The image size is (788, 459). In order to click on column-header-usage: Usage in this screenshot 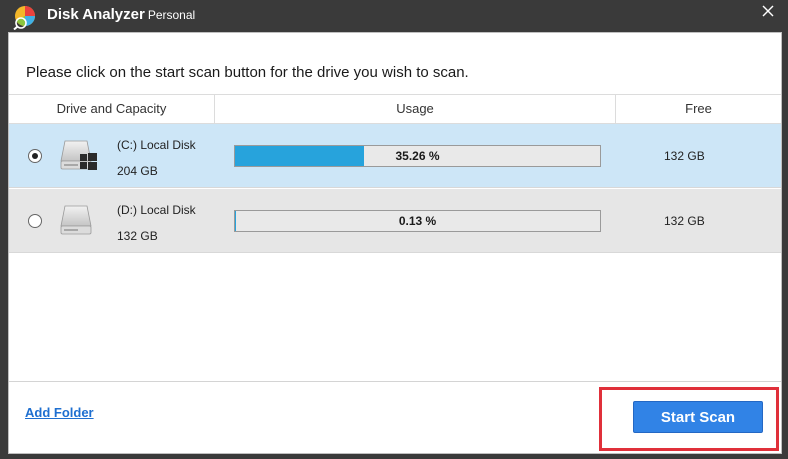, I will do `click(414, 109)`.